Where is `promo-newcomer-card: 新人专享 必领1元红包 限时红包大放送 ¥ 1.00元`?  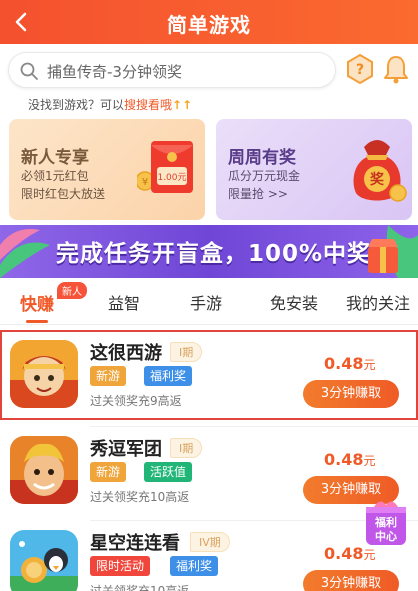 promo-newcomer-card: 新人专享 必领1元红包 限时红包大放送 ¥ 1.00元 is located at coordinates (107, 169).